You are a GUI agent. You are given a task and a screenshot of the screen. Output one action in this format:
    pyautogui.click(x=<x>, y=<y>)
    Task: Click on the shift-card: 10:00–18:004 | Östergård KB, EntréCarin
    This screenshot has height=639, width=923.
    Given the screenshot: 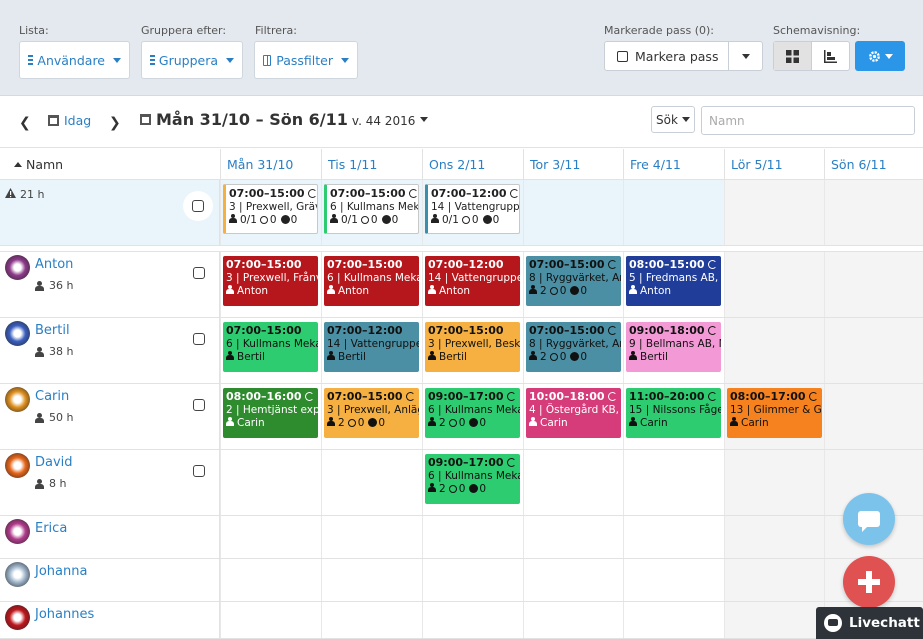 What is the action you would take?
    pyautogui.click(x=573, y=413)
    